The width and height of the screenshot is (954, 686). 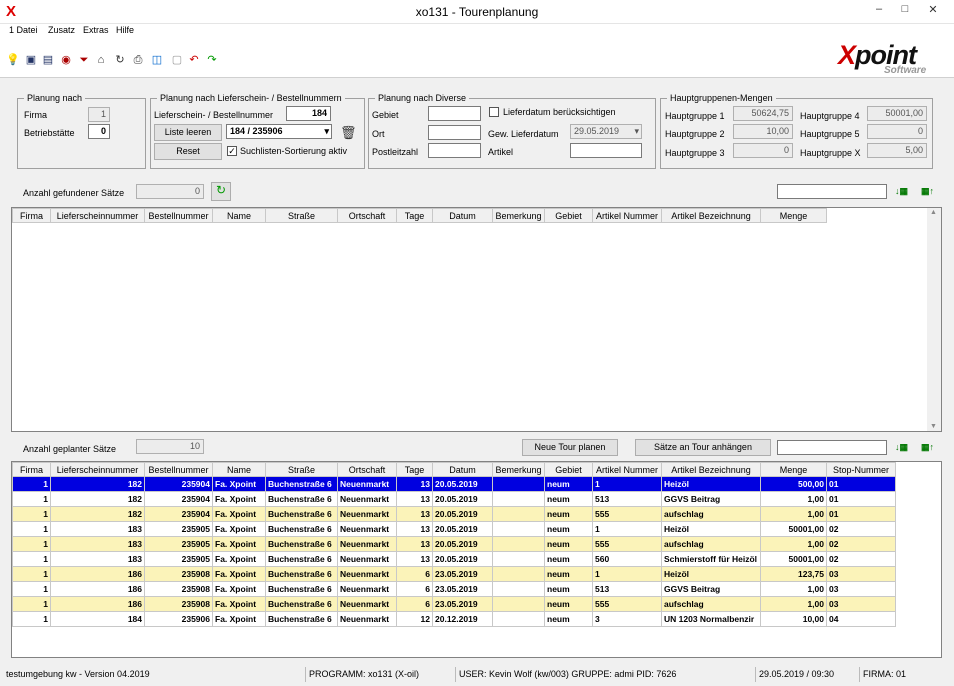 I want to click on maximize-button: □, so click(x=905, y=11).